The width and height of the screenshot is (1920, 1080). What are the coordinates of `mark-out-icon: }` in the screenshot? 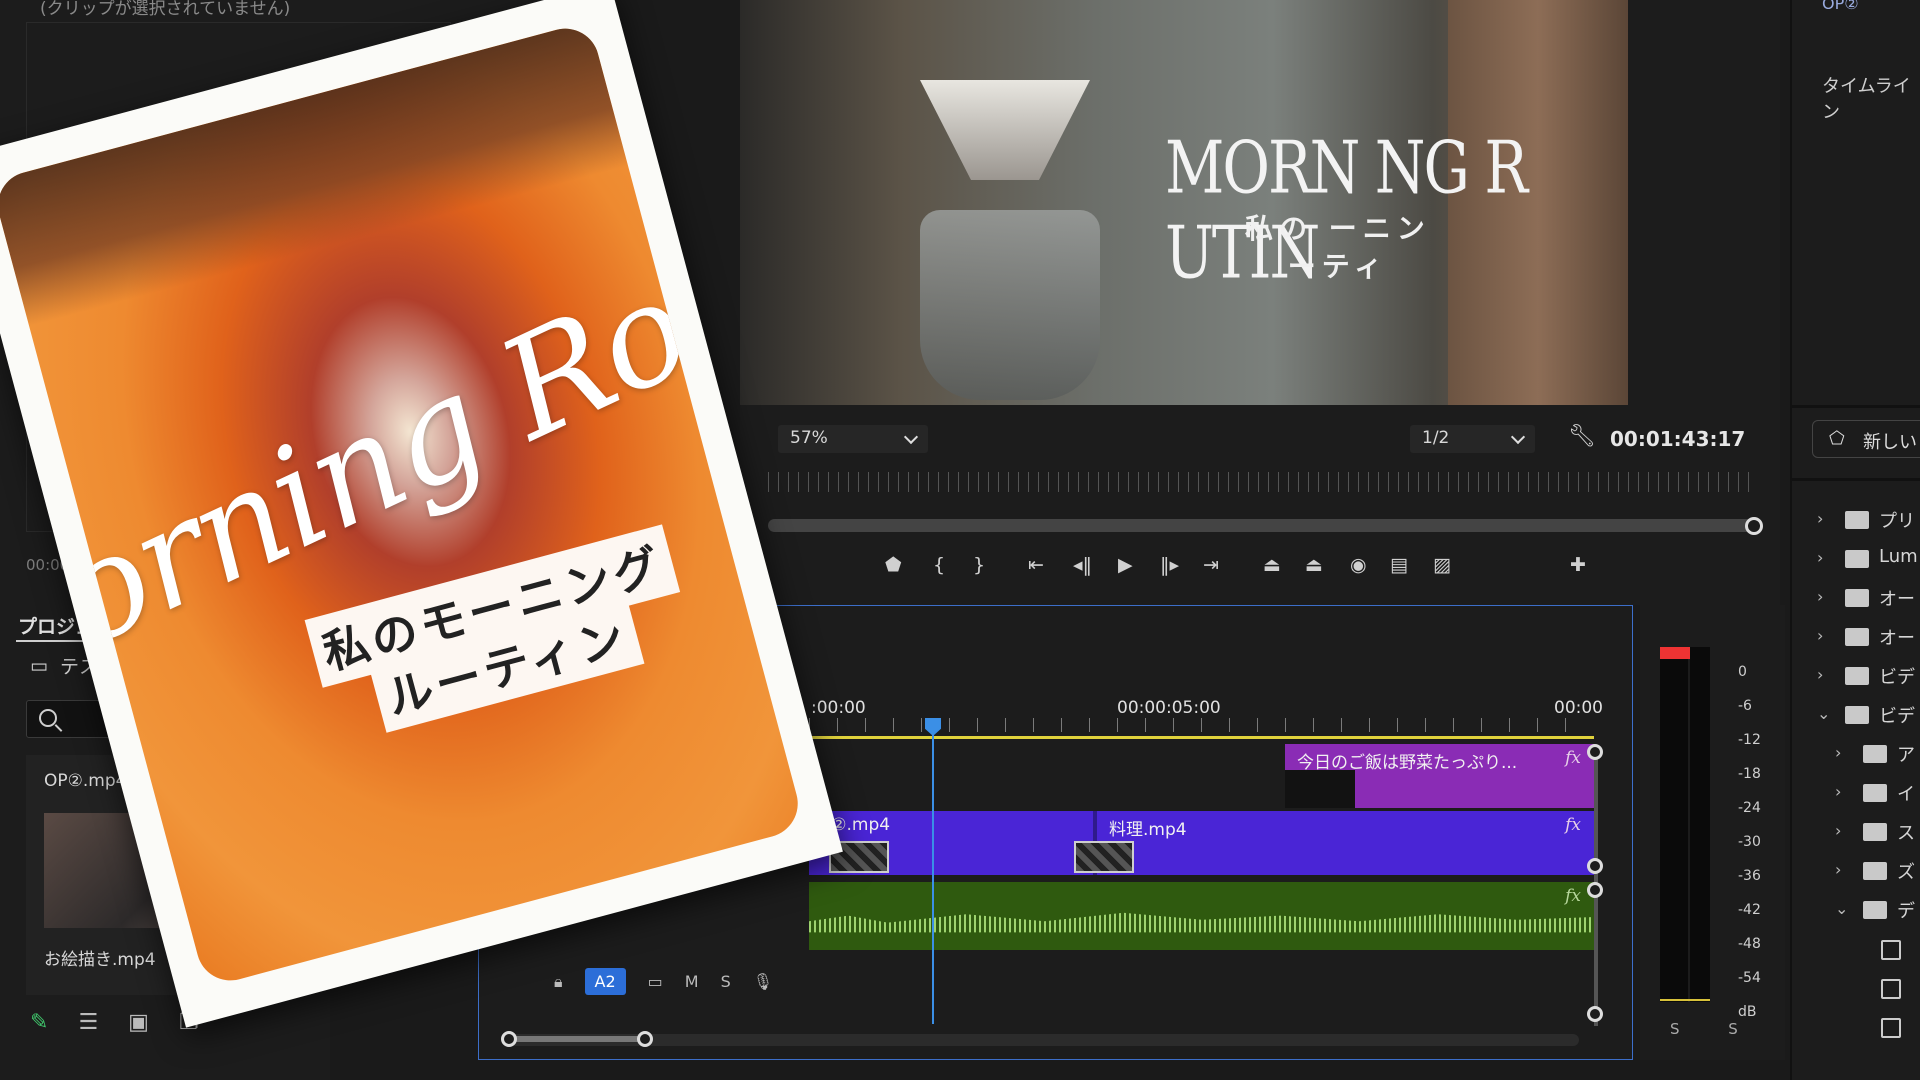 It's located at (979, 565).